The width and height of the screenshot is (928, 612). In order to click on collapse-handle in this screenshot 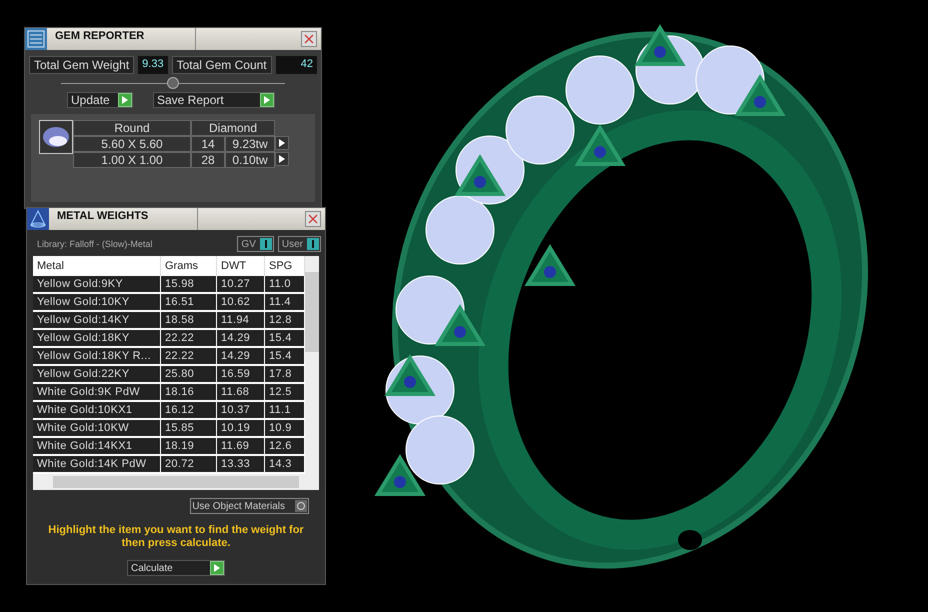, I will do `click(173, 83)`.